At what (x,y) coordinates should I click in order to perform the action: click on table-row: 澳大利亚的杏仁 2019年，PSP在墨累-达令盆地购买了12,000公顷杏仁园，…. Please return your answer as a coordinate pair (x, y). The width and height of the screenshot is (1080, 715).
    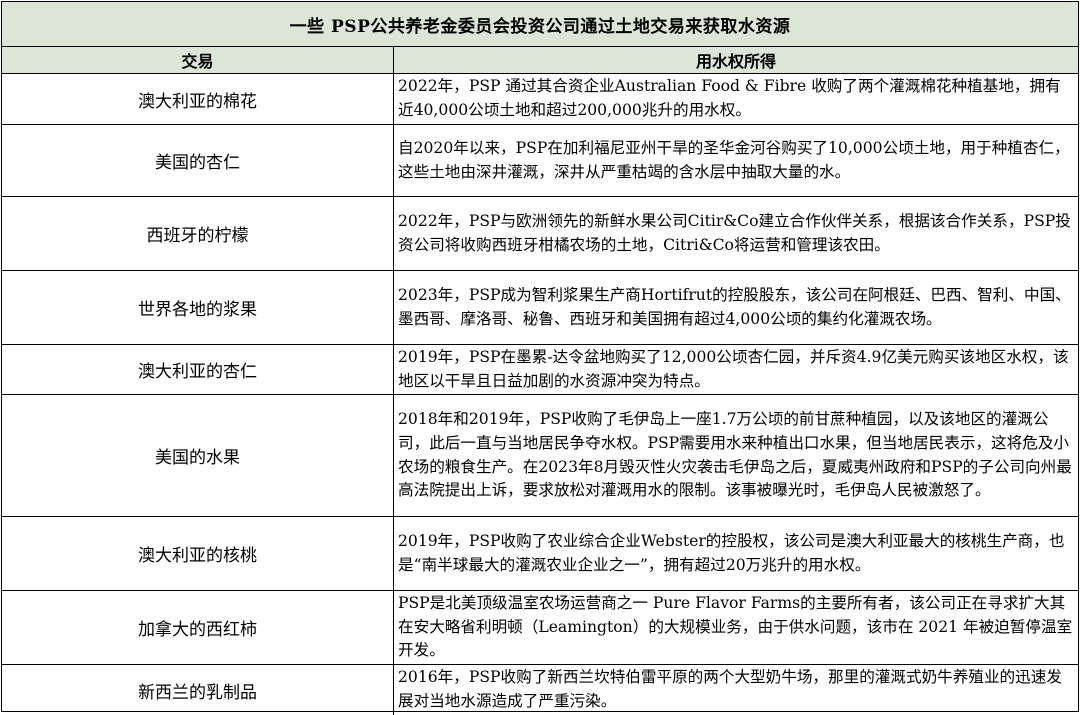
    Looking at the image, I should click on (540, 370).